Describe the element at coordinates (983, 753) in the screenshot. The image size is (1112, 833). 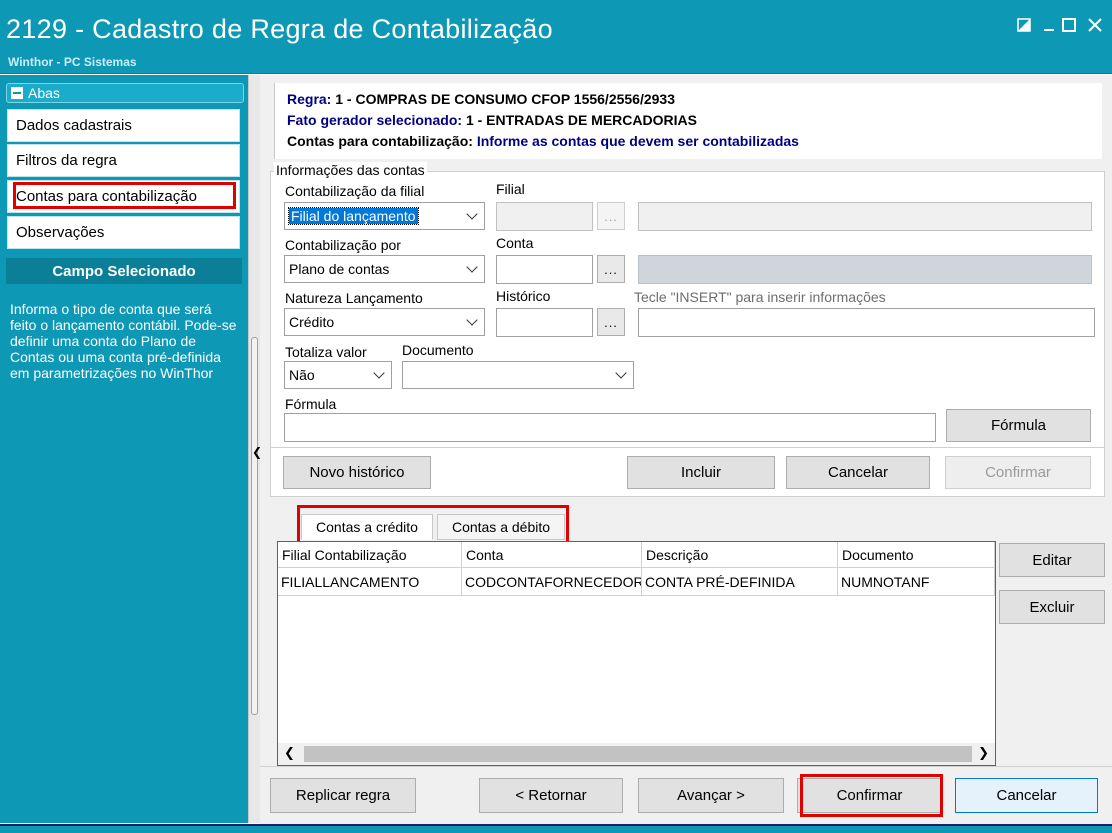
I see `scroll-right-icon: ❯` at that location.